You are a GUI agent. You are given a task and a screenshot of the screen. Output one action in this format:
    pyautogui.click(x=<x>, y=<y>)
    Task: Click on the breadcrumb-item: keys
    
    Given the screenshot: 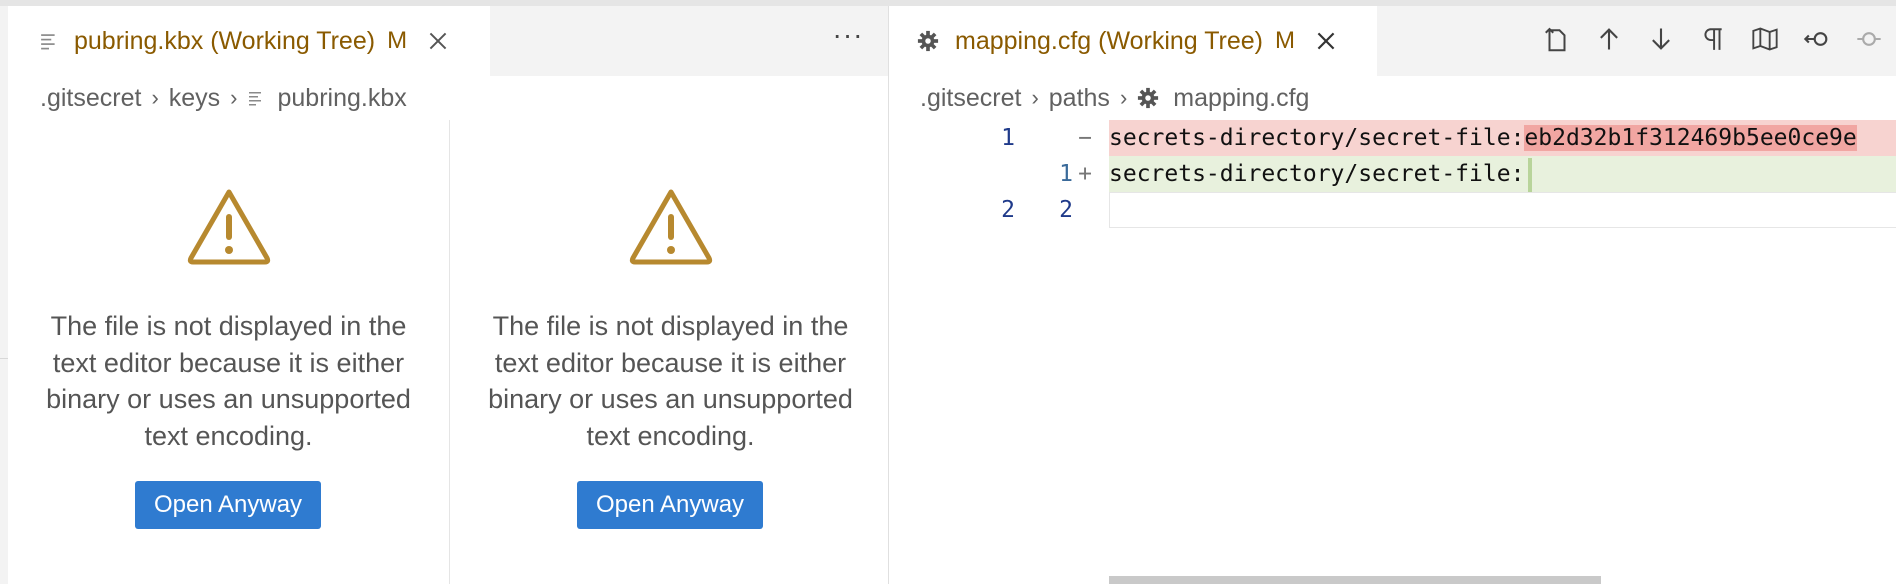 What is the action you would take?
    pyautogui.click(x=194, y=98)
    